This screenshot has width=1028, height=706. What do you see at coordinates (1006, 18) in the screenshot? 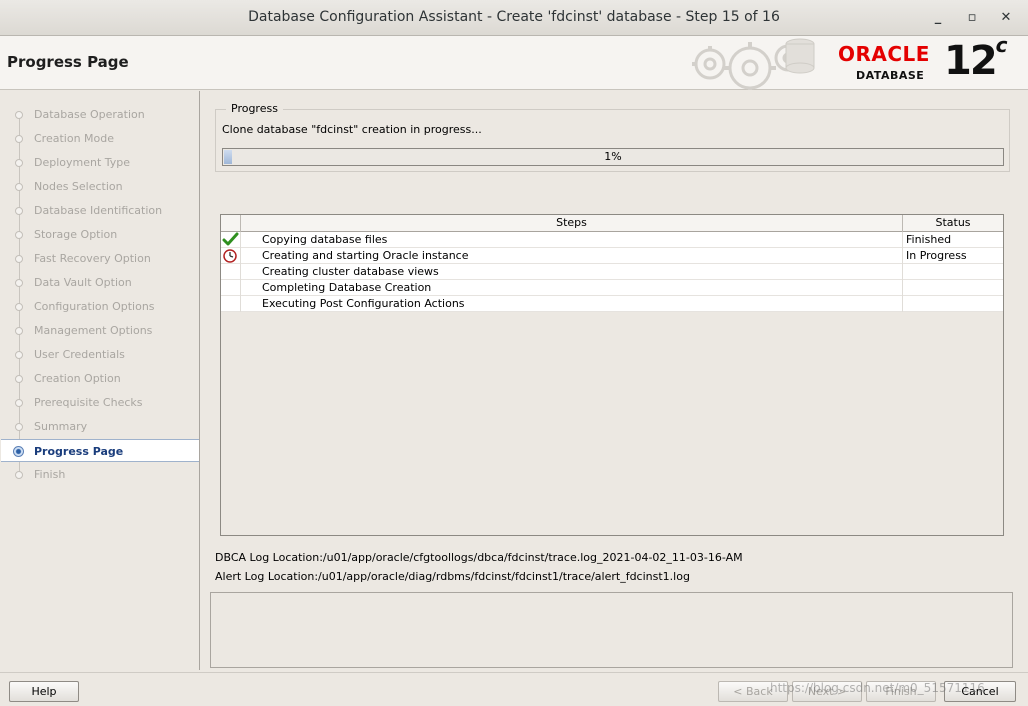
I see `close-button: ✕` at bounding box center [1006, 18].